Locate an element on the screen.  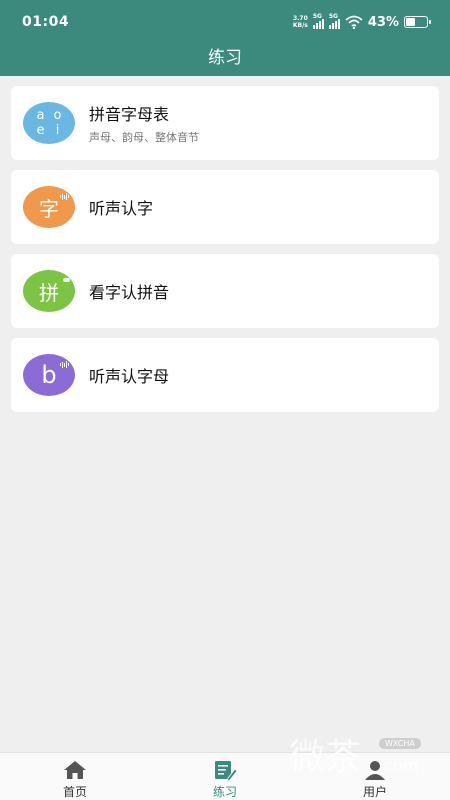
network-speed: 3.70 KB/s is located at coordinates (300, 22).